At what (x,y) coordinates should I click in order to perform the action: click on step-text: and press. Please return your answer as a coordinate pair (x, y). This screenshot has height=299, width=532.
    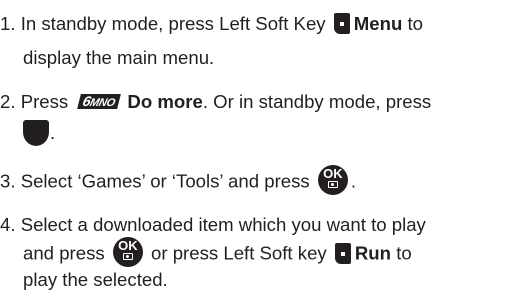
    Looking at the image, I should click on (64, 253).